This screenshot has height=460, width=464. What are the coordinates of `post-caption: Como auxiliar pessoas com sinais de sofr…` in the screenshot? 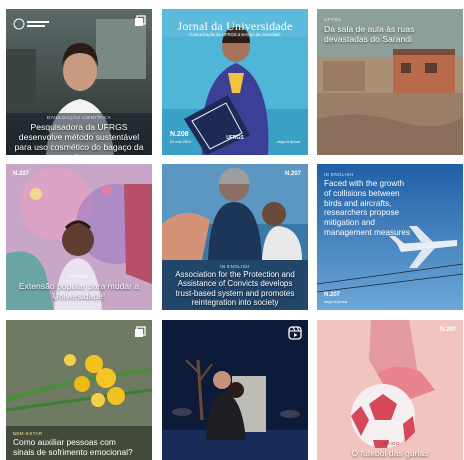 It's located at (73, 447).